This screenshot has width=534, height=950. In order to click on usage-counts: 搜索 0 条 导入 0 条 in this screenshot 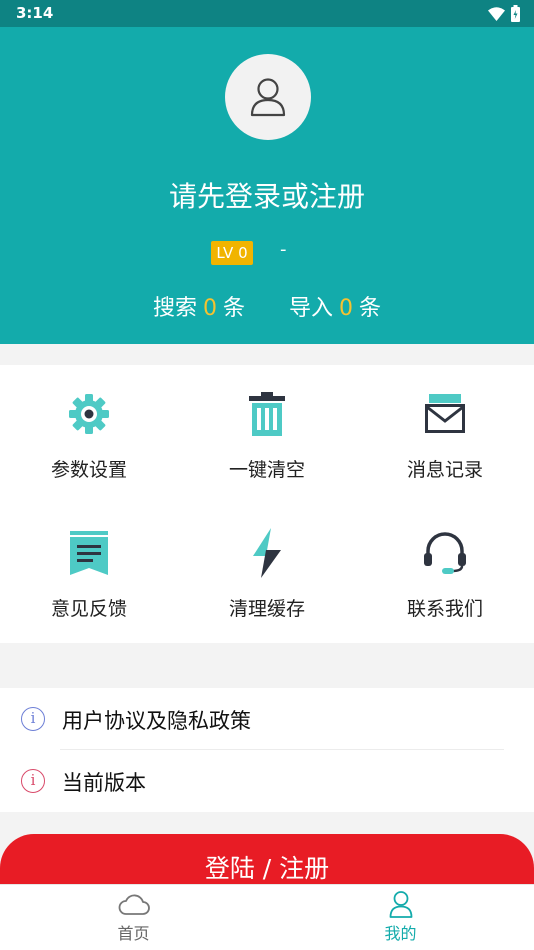, I will do `click(267, 306)`.